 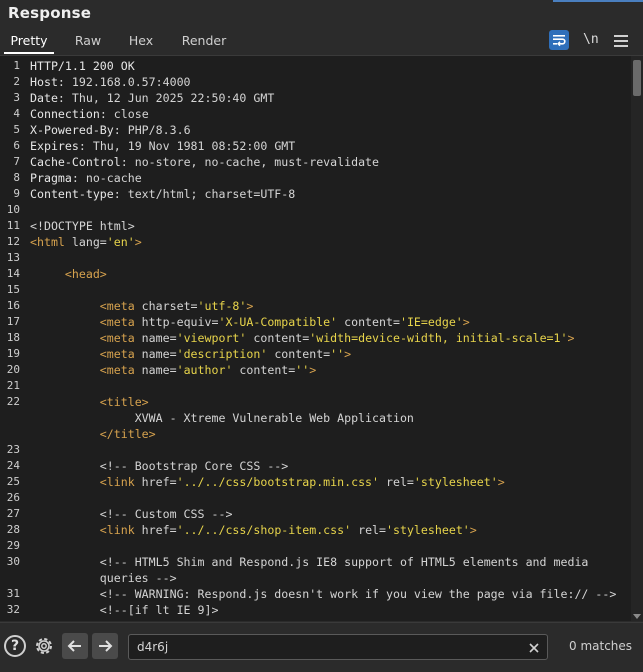 I want to click on line-number: 31, so click(x=13, y=593).